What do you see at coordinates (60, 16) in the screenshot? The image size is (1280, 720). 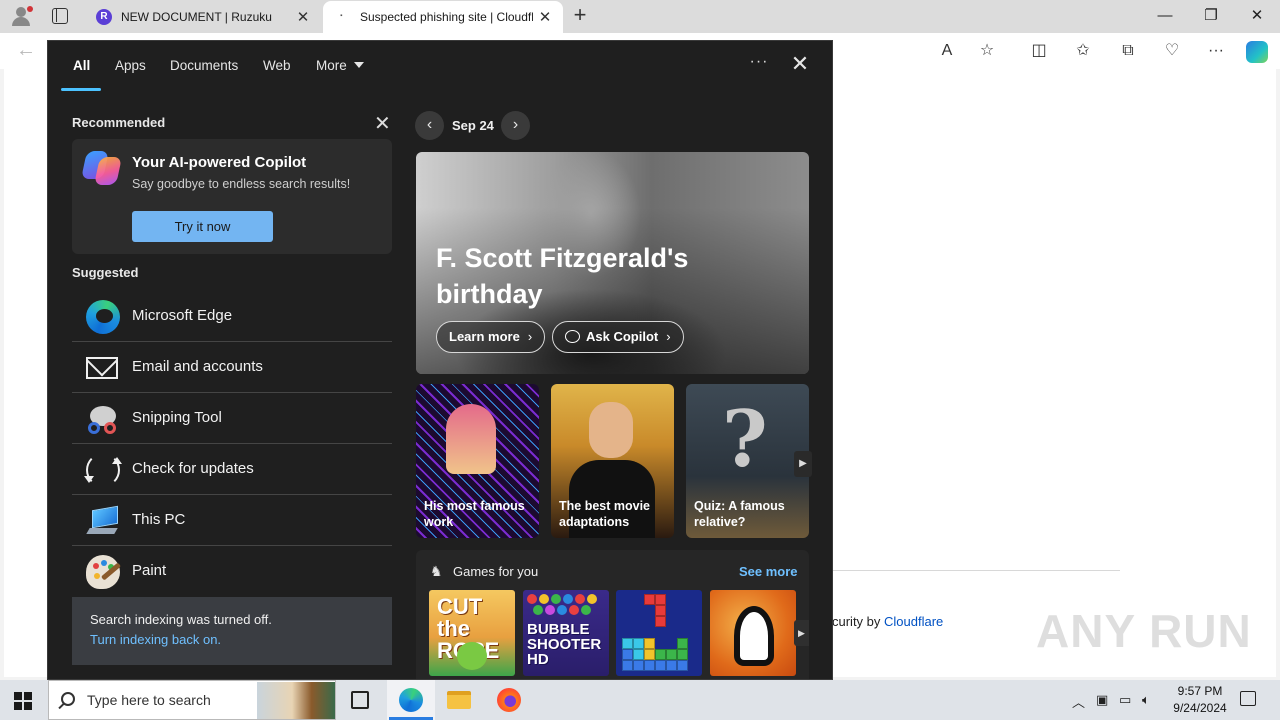 I see `tab-actions-icon` at bounding box center [60, 16].